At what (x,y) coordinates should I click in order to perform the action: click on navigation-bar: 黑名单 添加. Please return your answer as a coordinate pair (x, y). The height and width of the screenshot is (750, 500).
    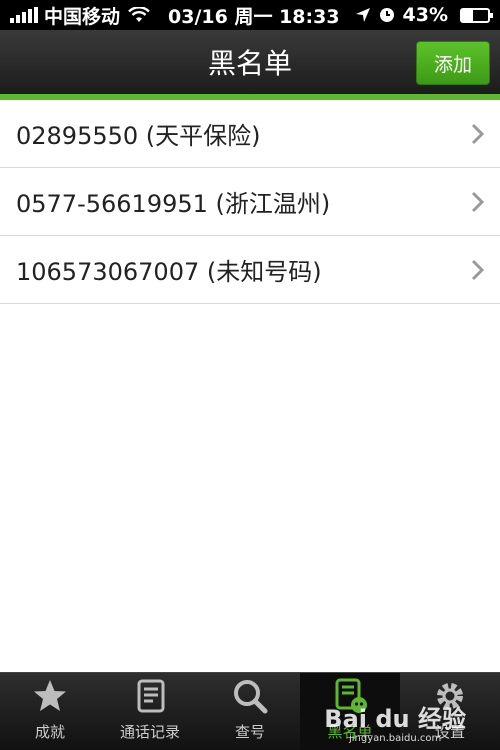
    Looking at the image, I should click on (250, 65).